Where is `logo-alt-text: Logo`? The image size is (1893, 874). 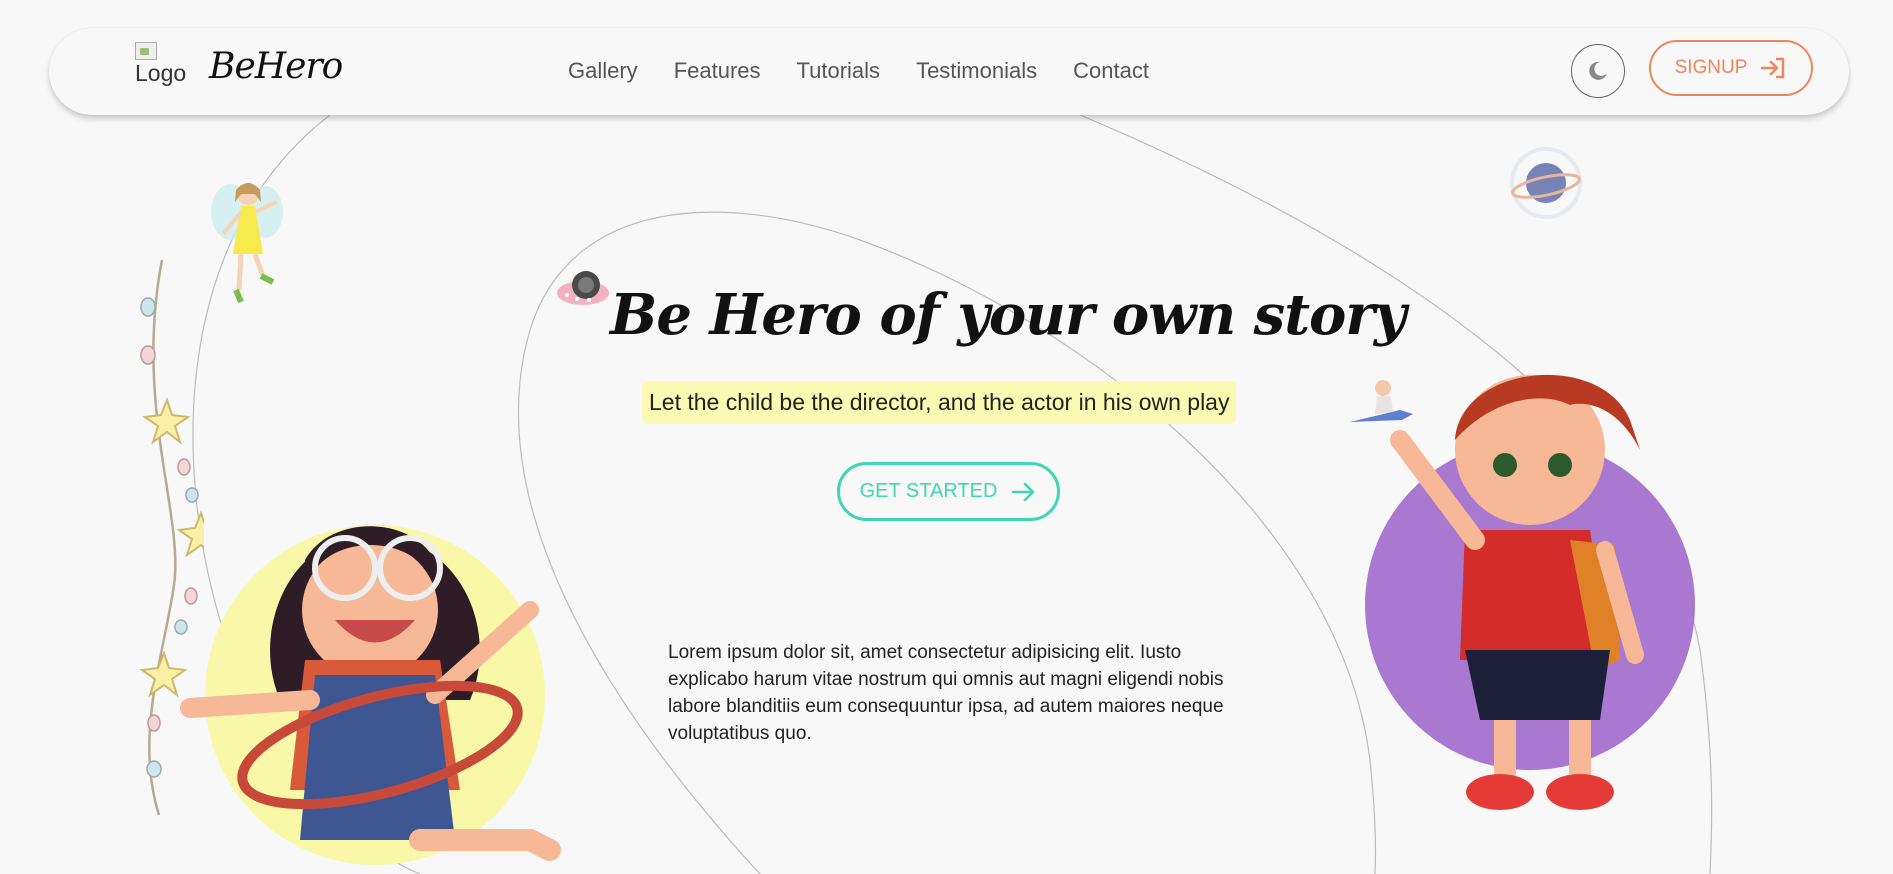 logo-alt-text: Logo is located at coordinates (161, 73).